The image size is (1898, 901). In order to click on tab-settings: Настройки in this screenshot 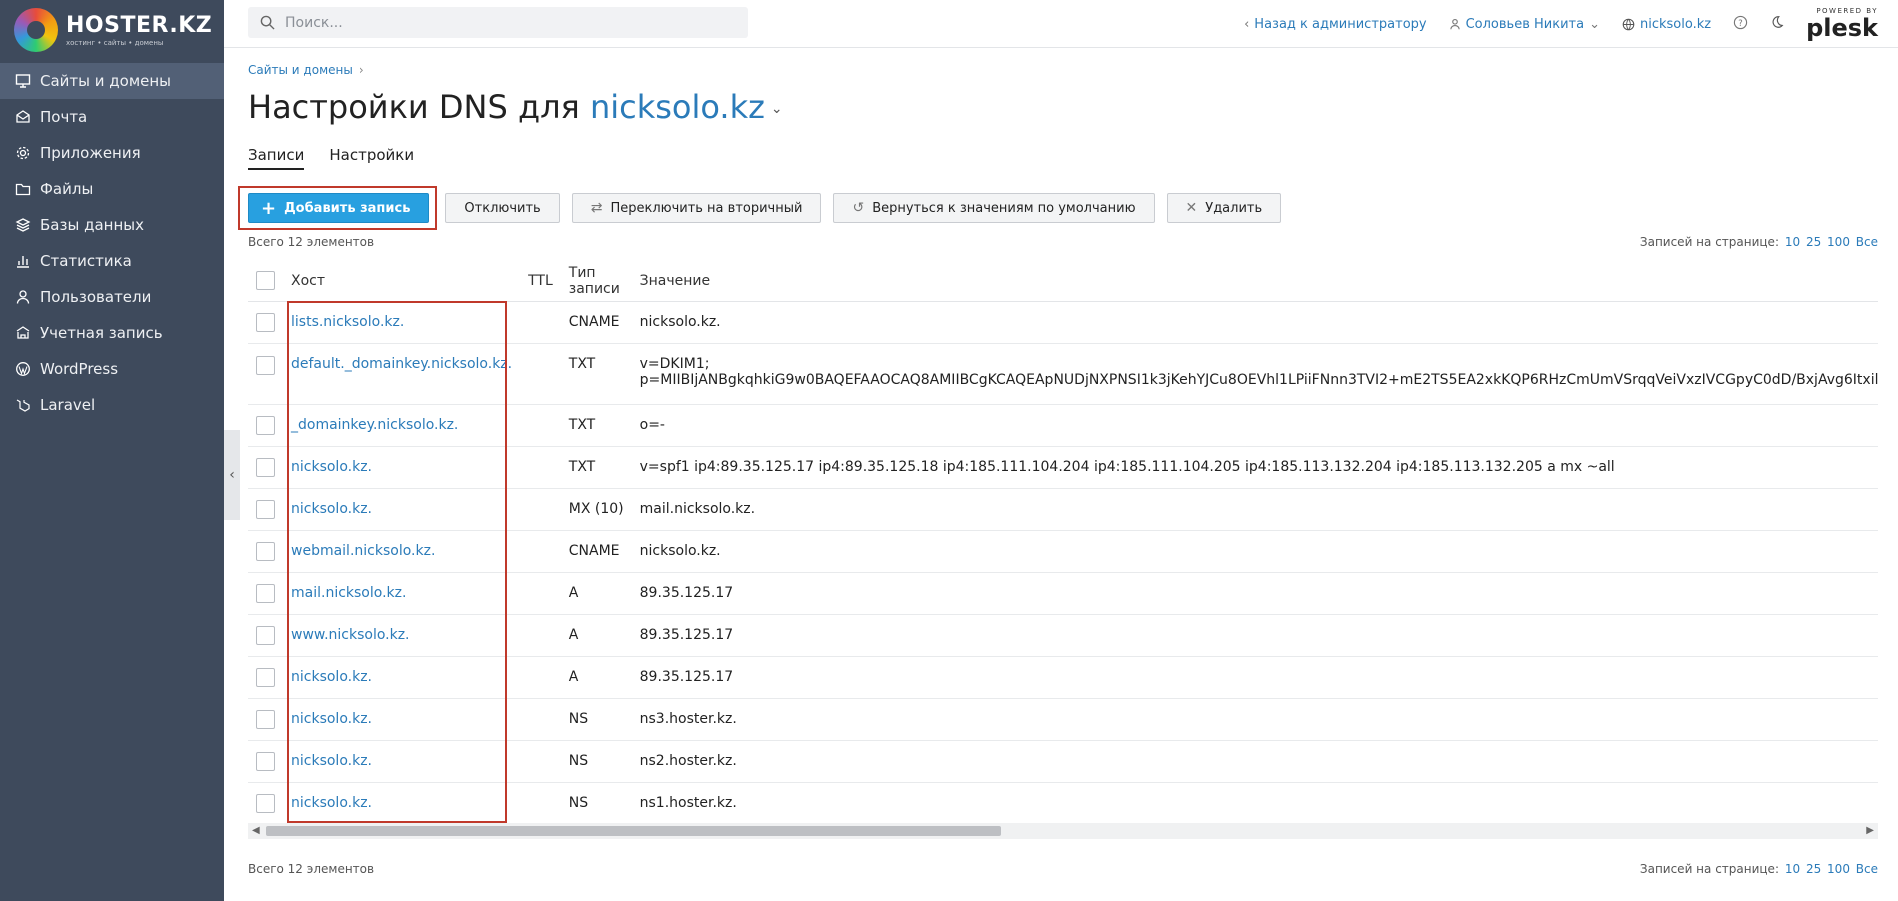, I will do `click(371, 158)`.